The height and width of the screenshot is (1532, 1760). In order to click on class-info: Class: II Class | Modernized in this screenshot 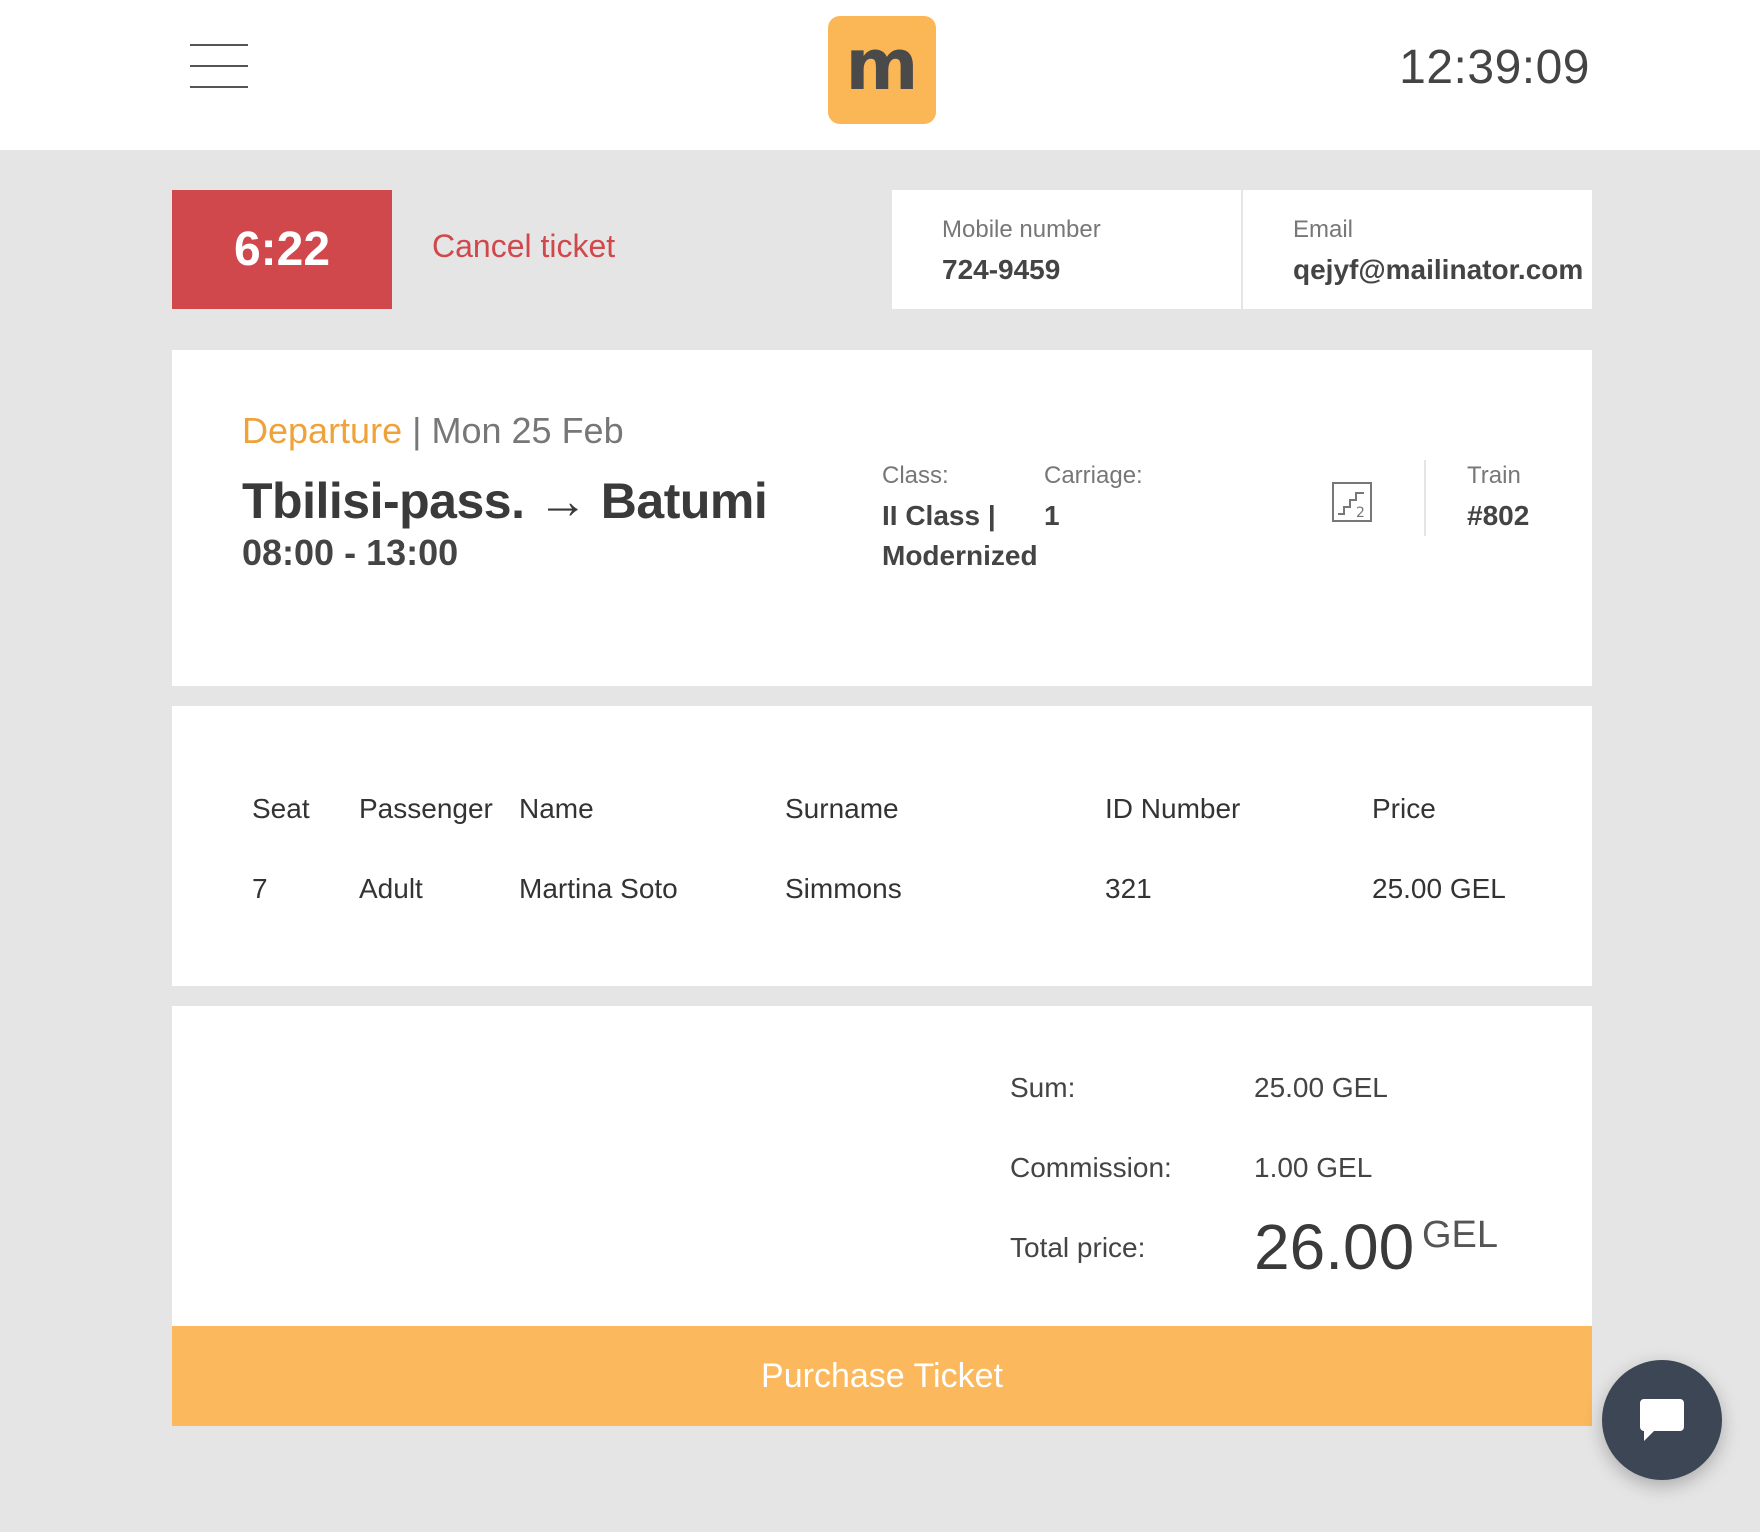, I will do `click(960, 519)`.